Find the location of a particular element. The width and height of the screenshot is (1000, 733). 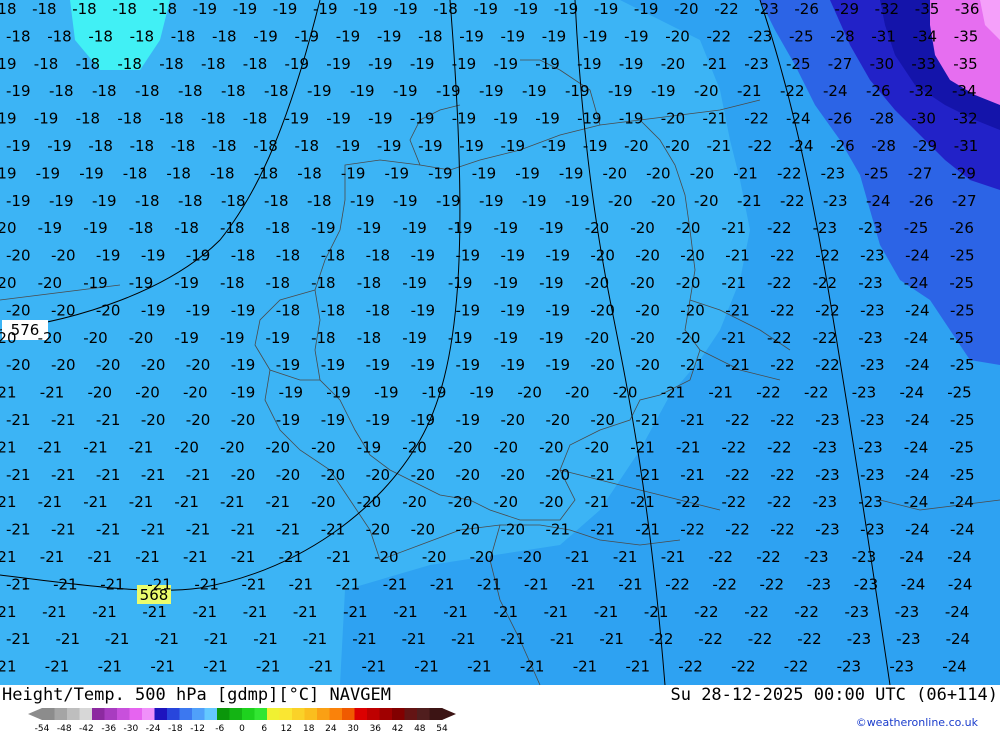

temperature-value: -32 is located at coordinates (965, 119).